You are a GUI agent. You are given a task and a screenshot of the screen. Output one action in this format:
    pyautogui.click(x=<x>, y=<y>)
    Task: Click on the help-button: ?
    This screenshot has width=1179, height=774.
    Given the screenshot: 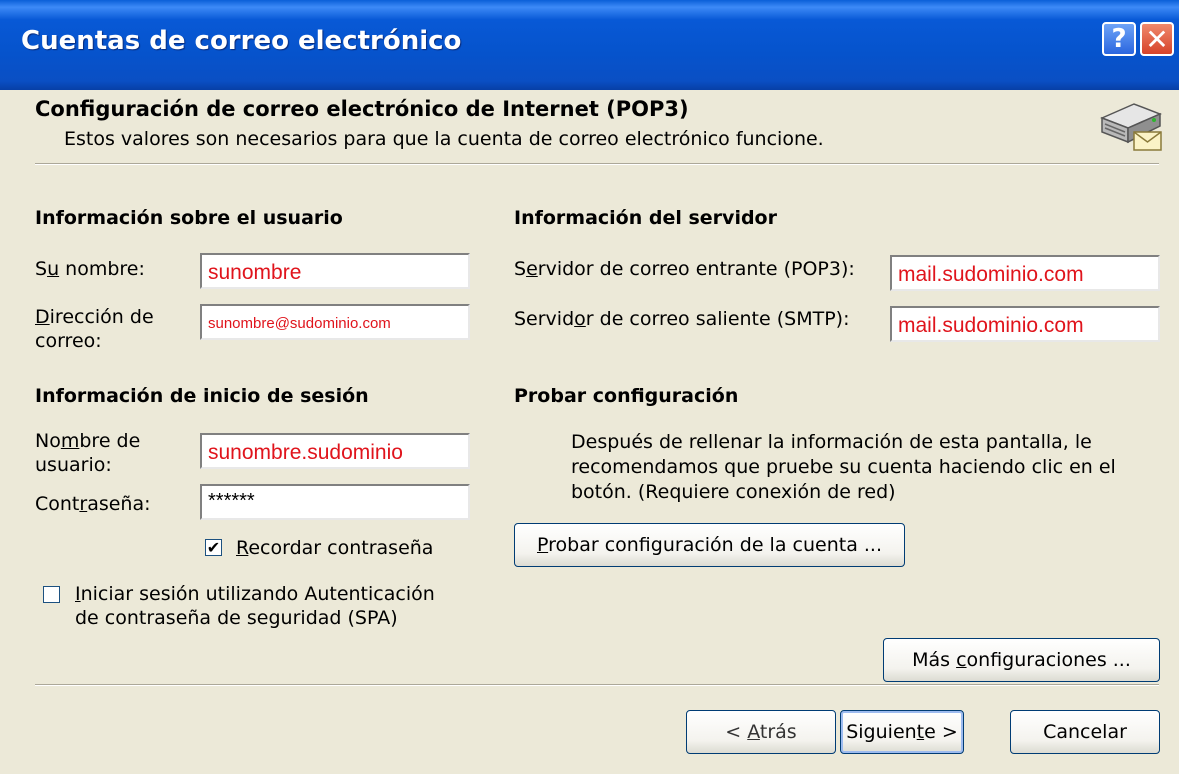 What is the action you would take?
    pyautogui.click(x=1119, y=39)
    